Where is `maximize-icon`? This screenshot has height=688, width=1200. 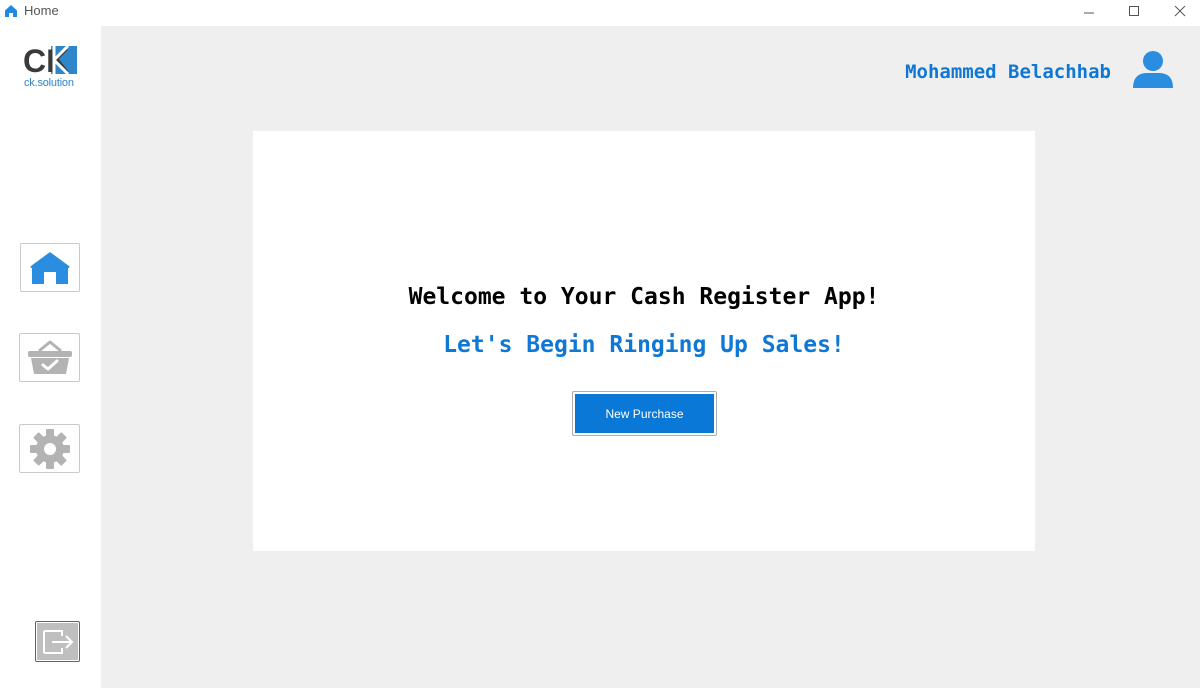 maximize-icon is located at coordinates (1134, 11).